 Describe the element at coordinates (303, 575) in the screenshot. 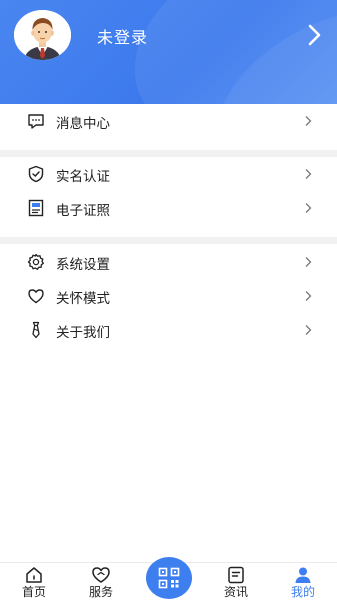

I see `user-icon` at that location.